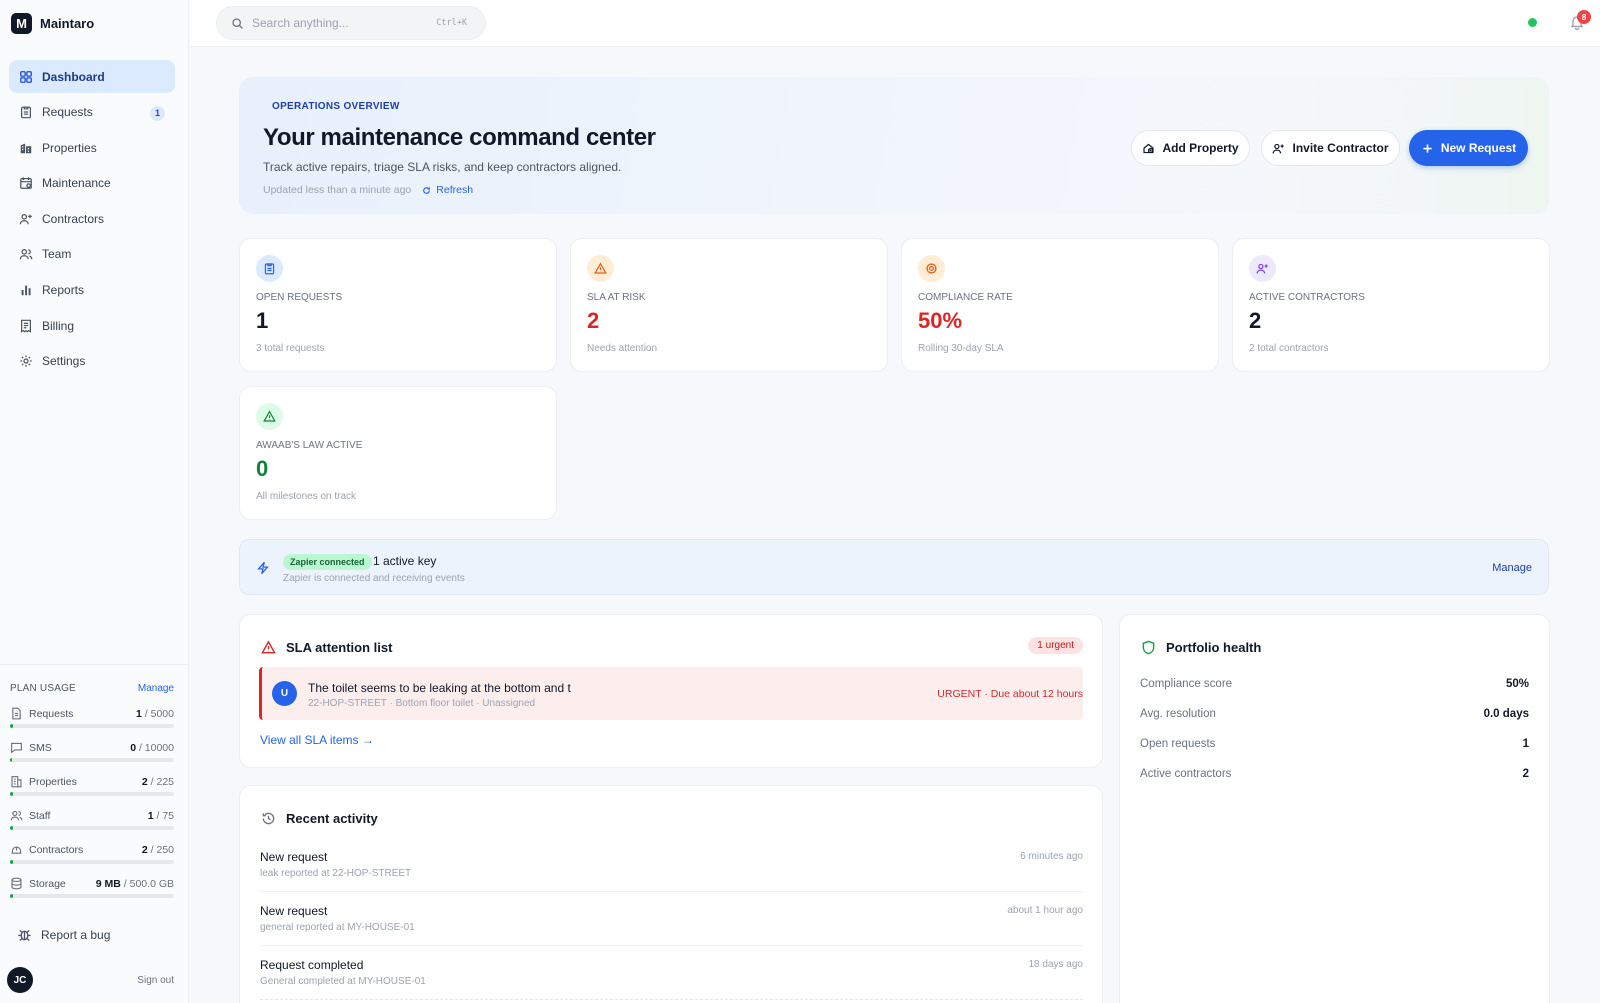  I want to click on usage-value: 9 MB / 500.0 GB, so click(134, 884).